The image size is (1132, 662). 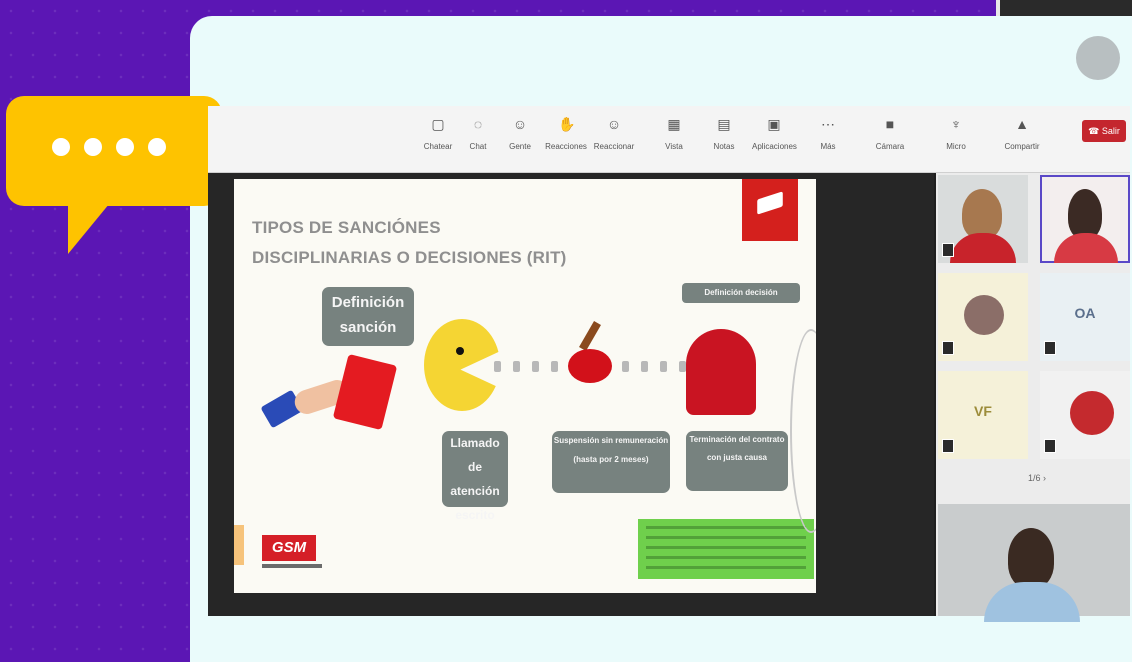 What do you see at coordinates (462, 365) in the screenshot?
I see `pacman-image` at bounding box center [462, 365].